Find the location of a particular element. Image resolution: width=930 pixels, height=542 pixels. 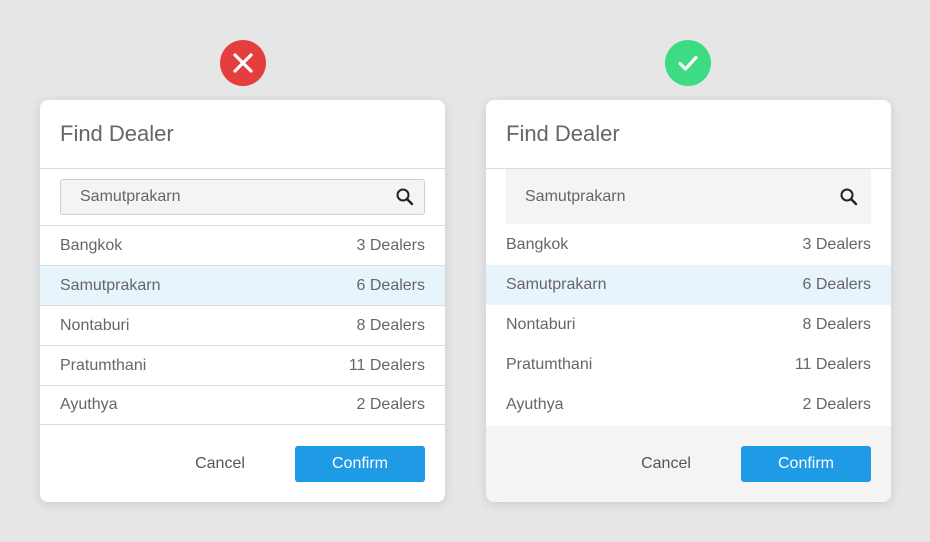

check-icon-glyph is located at coordinates (688, 63).